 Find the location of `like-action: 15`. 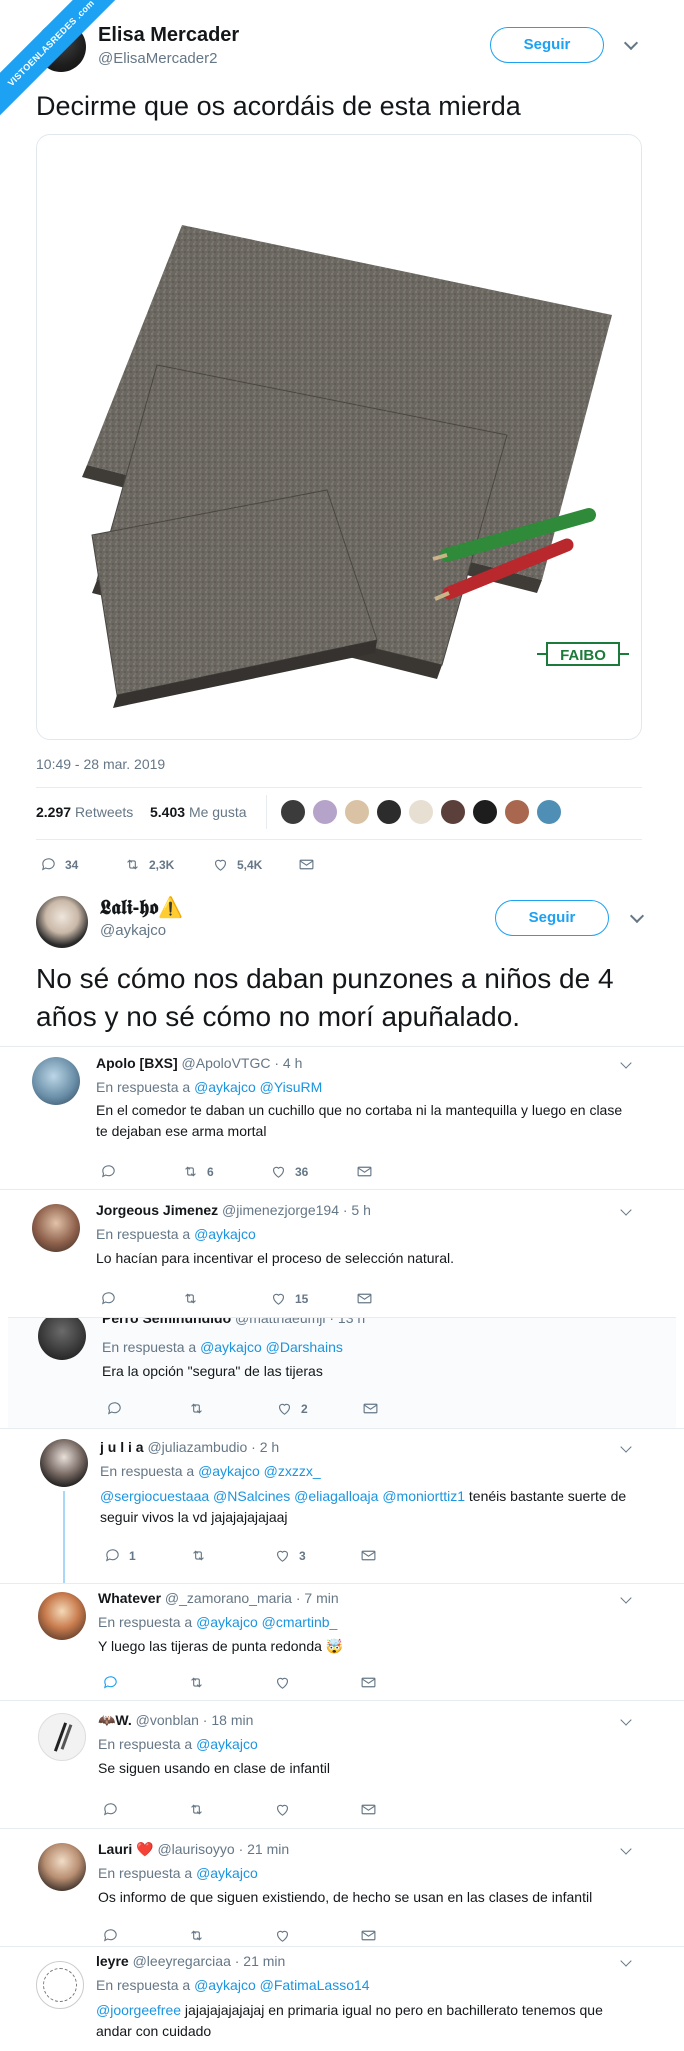

like-action: 15 is located at coordinates (289, 1298).